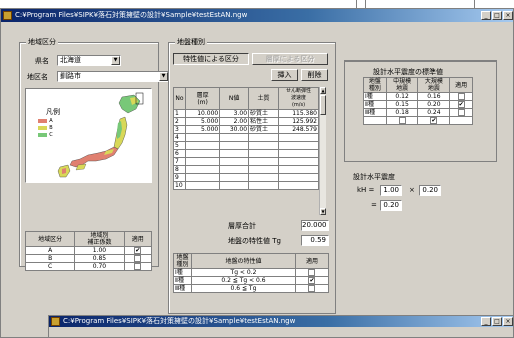  What do you see at coordinates (182, 280) in the screenshot?
I see `class-type-cell: Ⅱ種` at bounding box center [182, 280].